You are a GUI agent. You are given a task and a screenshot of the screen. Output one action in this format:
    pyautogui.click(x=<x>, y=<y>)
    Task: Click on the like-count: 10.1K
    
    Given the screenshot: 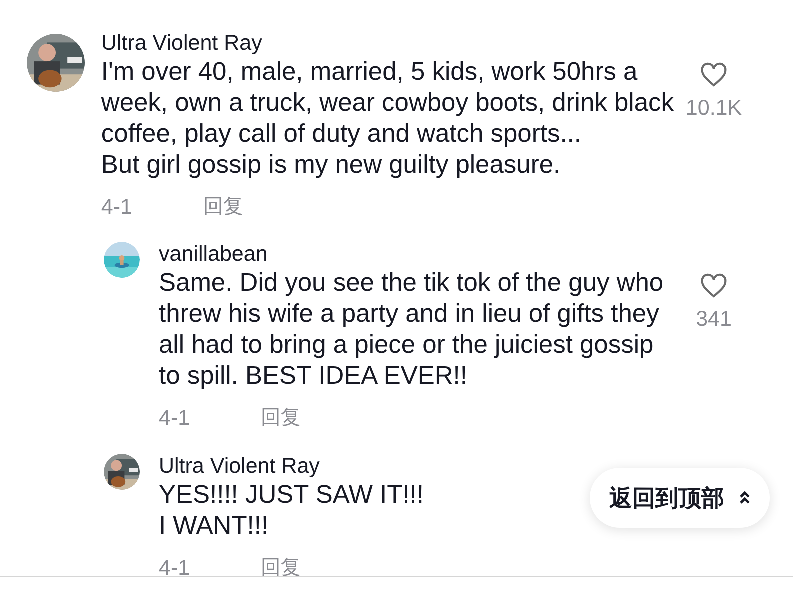 What is the action you would take?
    pyautogui.click(x=714, y=108)
    